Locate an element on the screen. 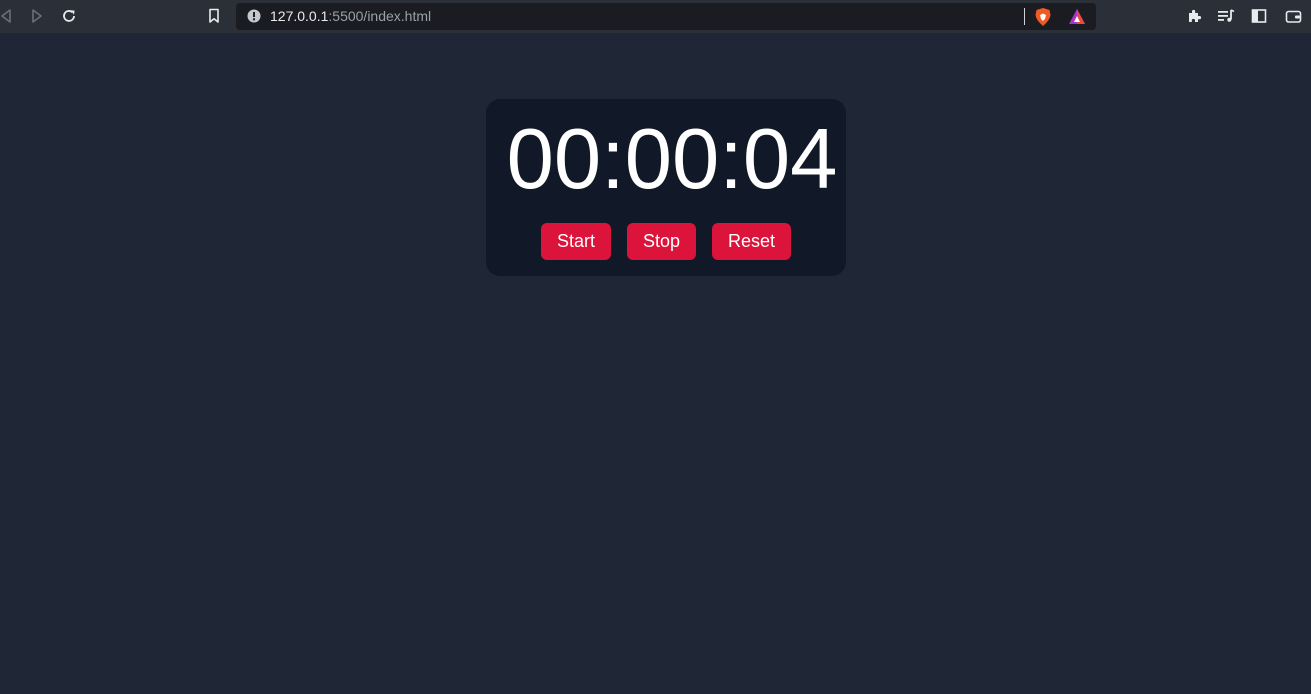 The height and width of the screenshot is (694, 1311). address-divider is located at coordinates (1024, 16).